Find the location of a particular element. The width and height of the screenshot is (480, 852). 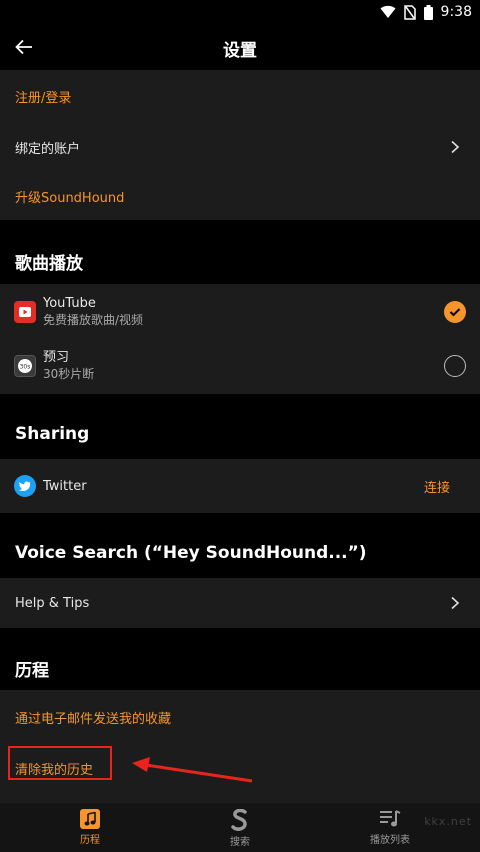

check-icon is located at coordinates (455, 312).